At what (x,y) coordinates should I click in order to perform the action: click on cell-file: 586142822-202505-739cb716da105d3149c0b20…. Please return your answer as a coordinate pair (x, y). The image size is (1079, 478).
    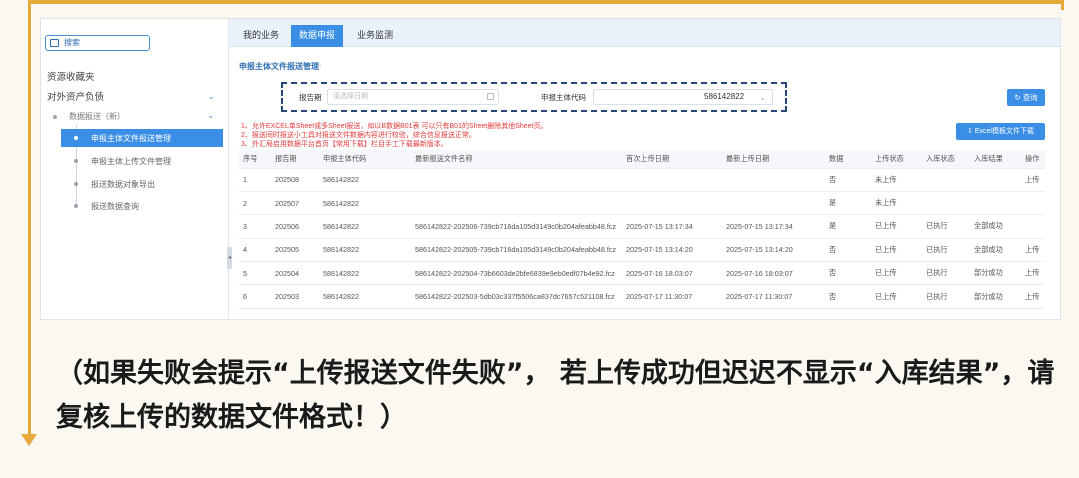
    Looking at the image, I should click on (516, 250).